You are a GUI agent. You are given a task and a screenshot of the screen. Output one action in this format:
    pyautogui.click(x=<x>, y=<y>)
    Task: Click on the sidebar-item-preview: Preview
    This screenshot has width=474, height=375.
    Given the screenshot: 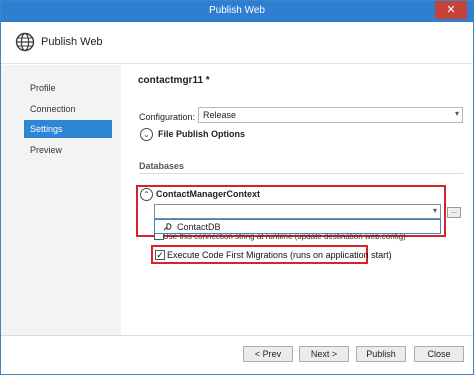 What is the action you would take?
    pyautogui.click(x=68, y=150)
    